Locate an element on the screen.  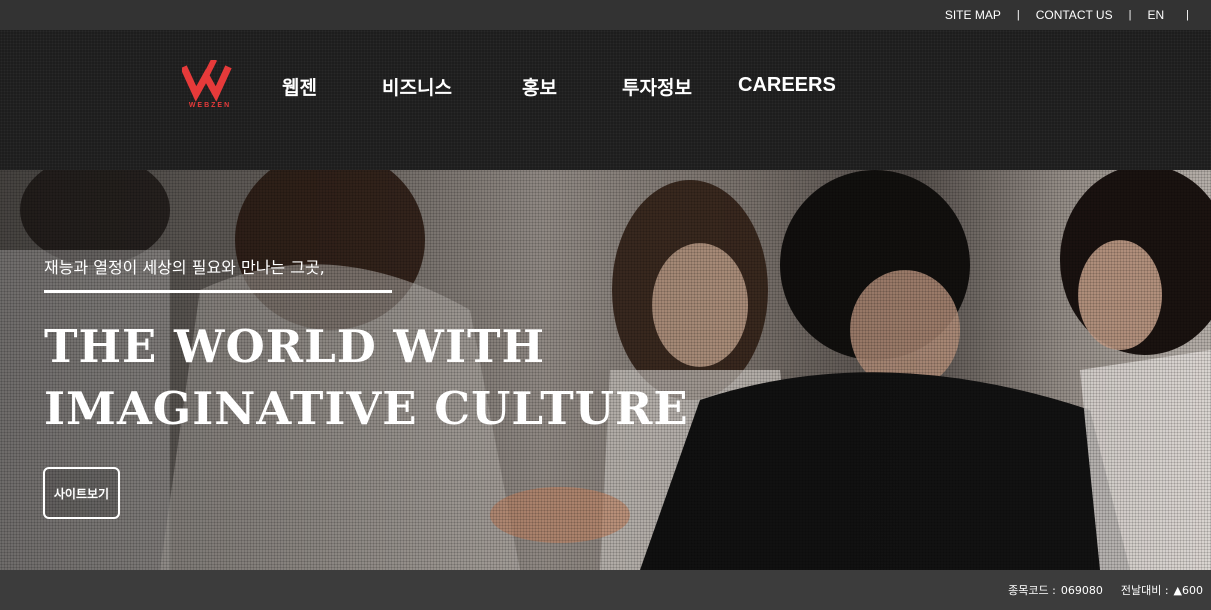
nav-item-careers: CAREERS is located at coordinates (787, 85).